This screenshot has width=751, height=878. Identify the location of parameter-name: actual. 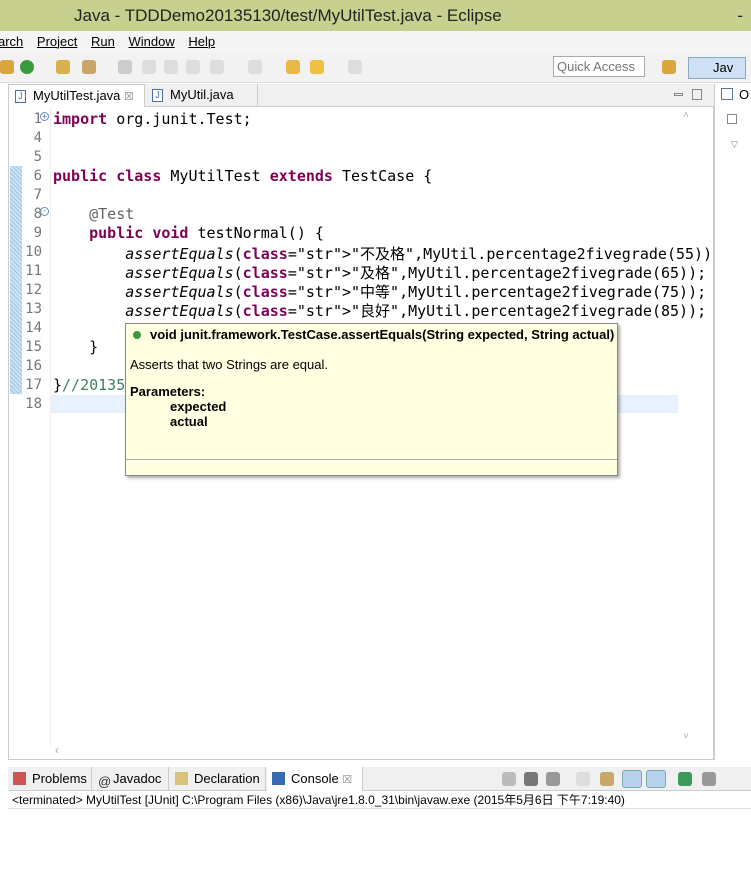
(189, 421).